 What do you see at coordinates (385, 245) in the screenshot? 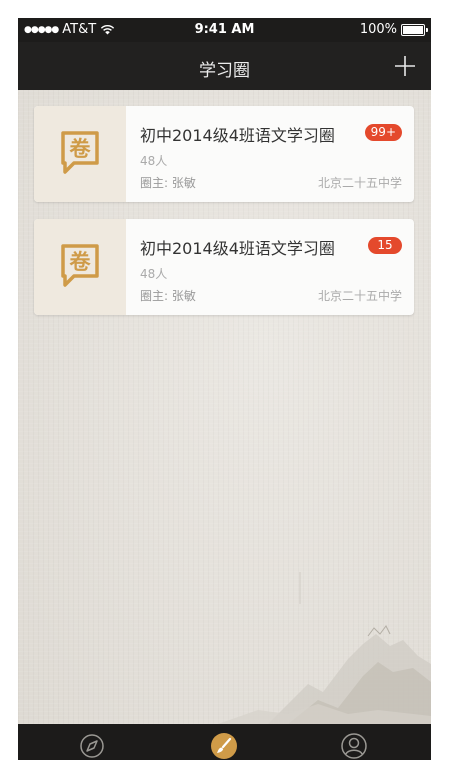
I see `unread-badge: 15` at bounding box center [385, 245].